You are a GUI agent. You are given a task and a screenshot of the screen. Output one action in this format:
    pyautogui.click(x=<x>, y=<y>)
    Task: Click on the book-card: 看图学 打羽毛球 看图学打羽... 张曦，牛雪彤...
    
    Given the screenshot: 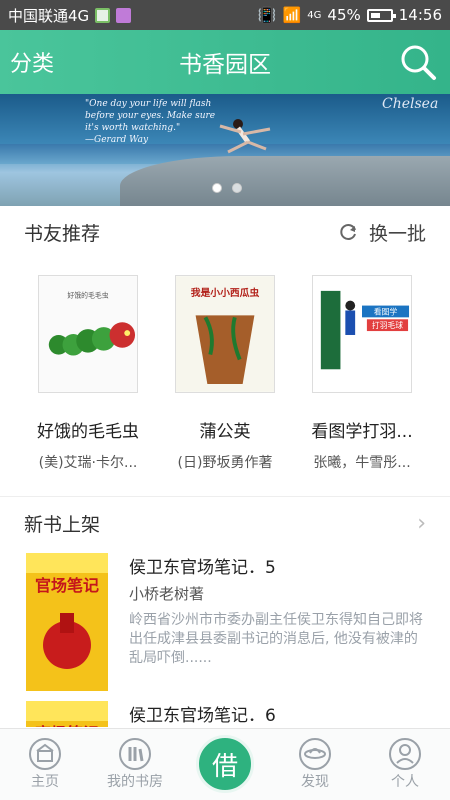 What is the action you would take?
    pyautogui.click(x=362, y=367)
    